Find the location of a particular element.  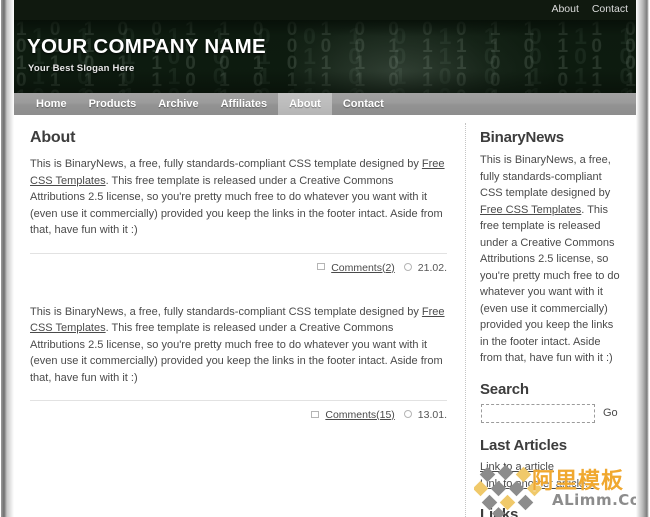

post-1-divider is located at coordinates (238, 253).